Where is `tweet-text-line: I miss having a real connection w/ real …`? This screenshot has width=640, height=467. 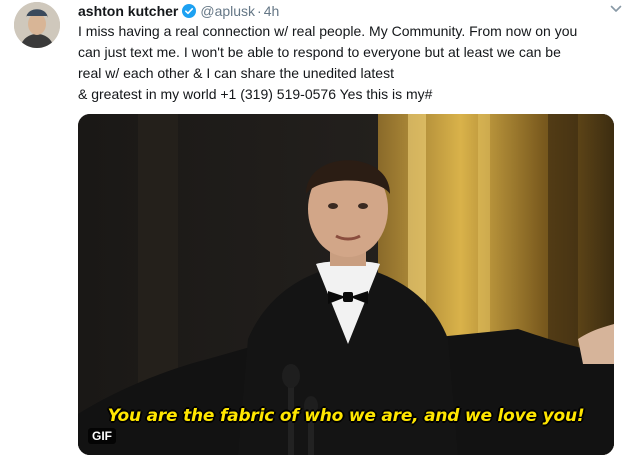 tweet-text-line: I miss having a real connection w/ real … is located at coordinates (328, 31).